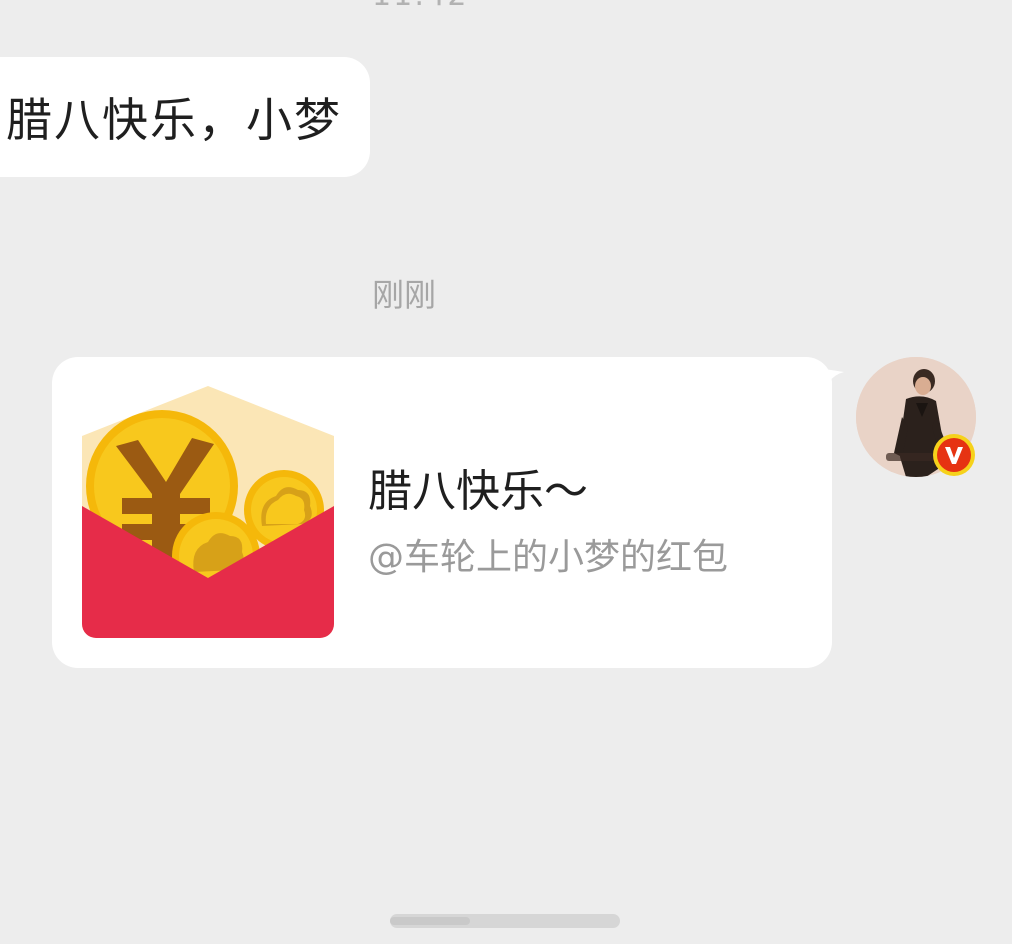 The image size is (1012, 944). I want to click on incoming-message-text: 腊八快乐，小梦, so click(174, 120).